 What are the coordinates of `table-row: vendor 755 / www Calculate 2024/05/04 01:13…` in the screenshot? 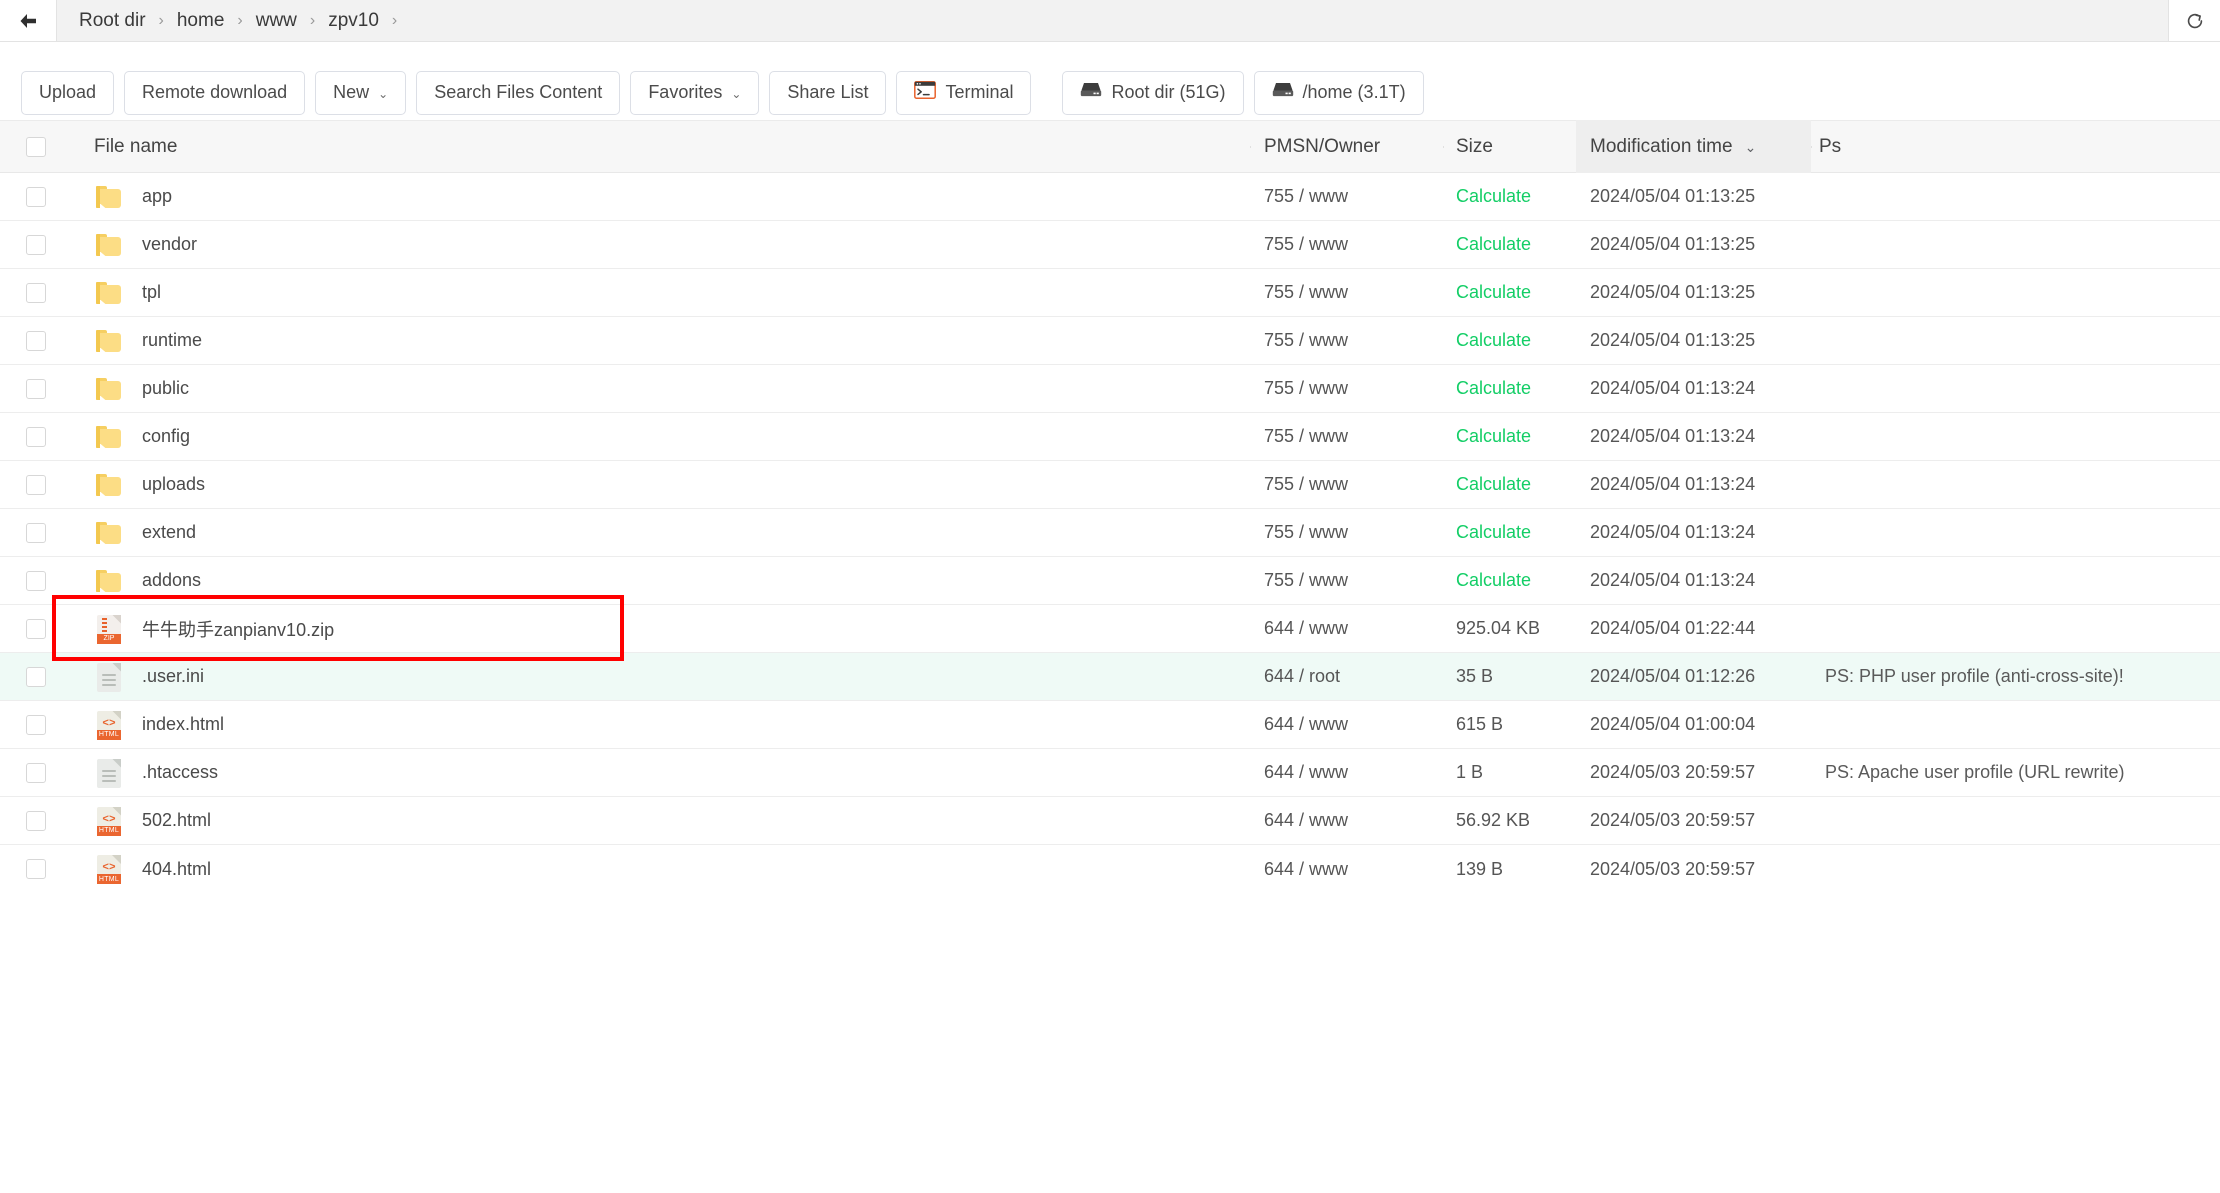 It's located at (1110, 245).